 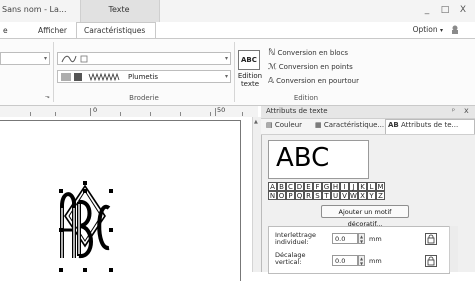 I want to click on panel-close-icon: x, so click(x=466, y=110).